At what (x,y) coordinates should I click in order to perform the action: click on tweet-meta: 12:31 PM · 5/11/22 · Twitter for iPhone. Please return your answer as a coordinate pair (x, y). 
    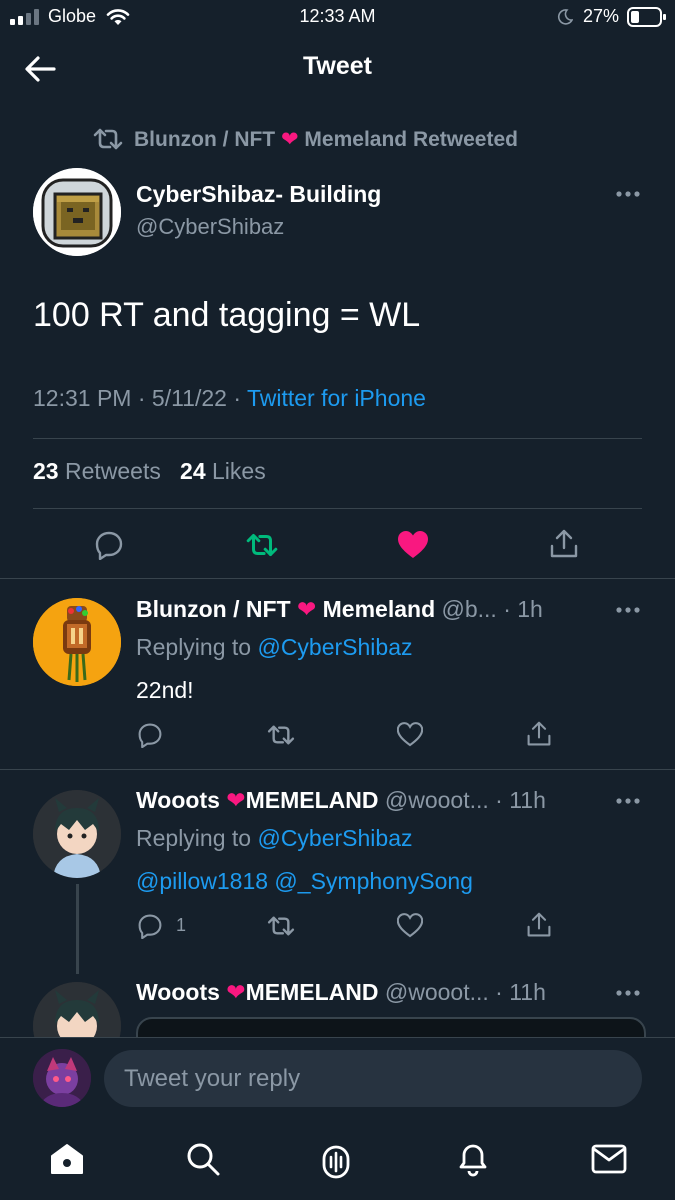
    Looking at the image, I should click on (229, 398).